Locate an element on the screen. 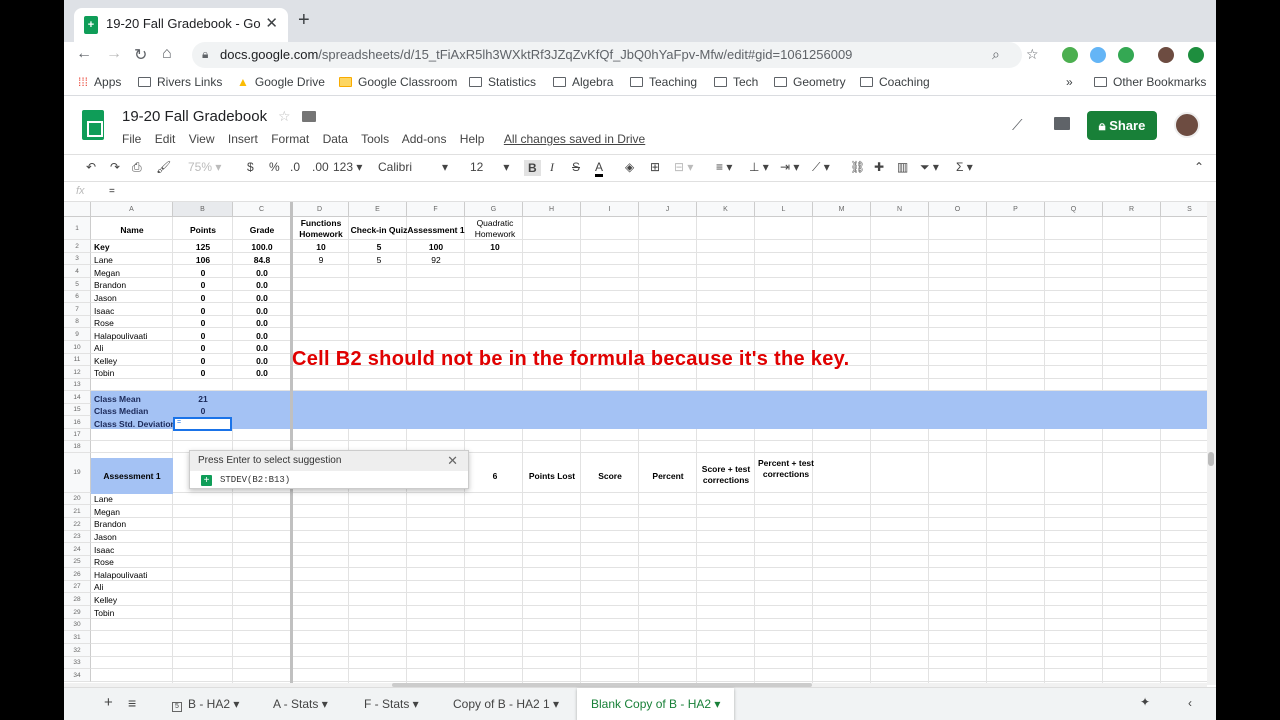 The height and width of the screenshot is (720, 1280). class-median-value: 0 is located at coordinates (203, 411).